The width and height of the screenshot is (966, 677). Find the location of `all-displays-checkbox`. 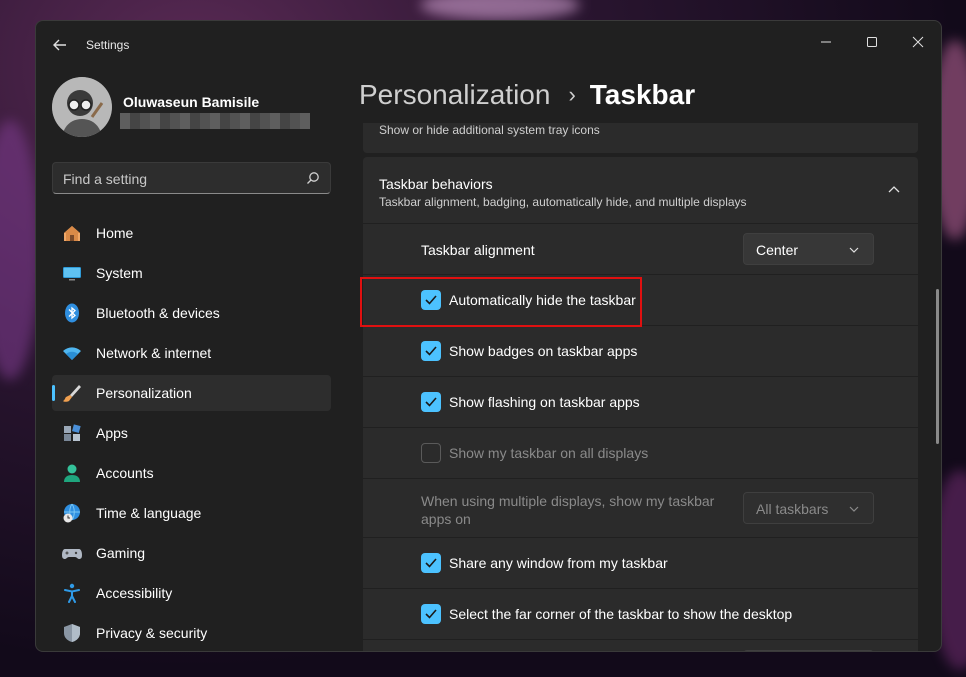

all-displays-checkbox is located at coordinates (431, 453).